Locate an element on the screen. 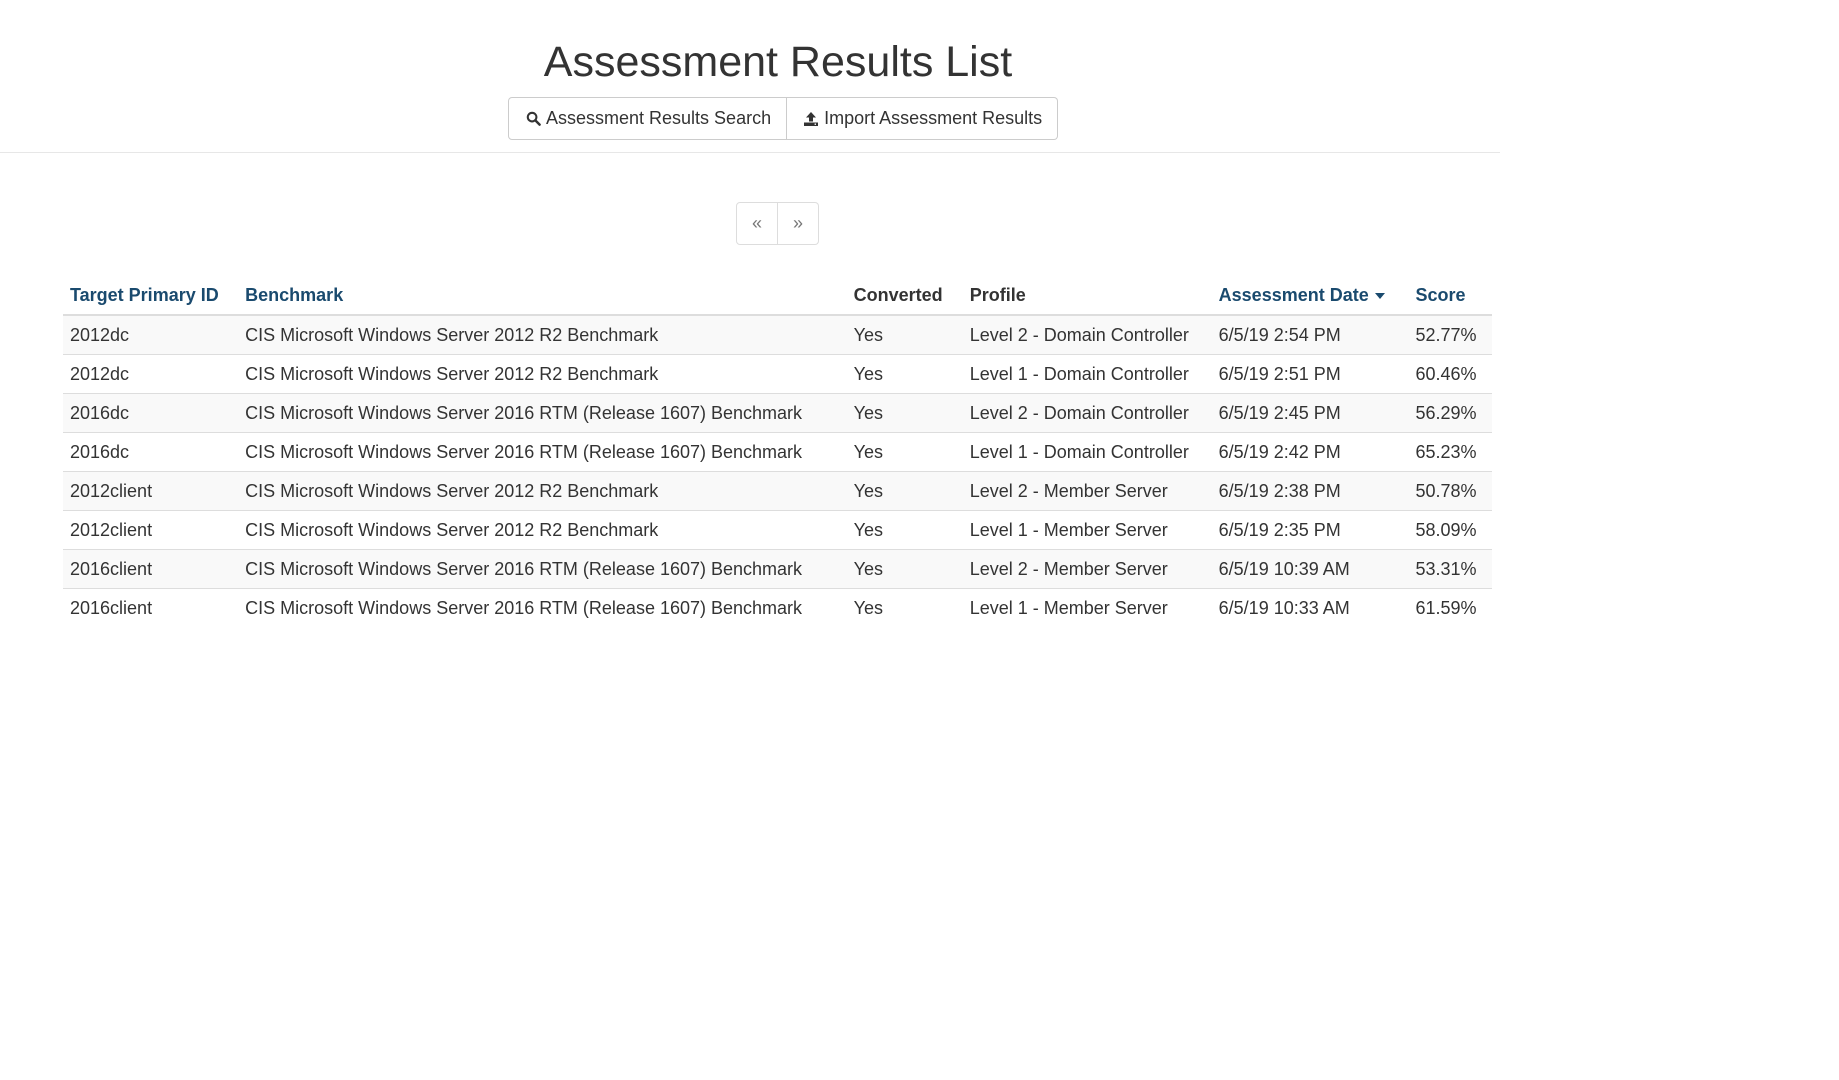 The height and width of the screenshot is (1080, 1839). cell-assessment-date: 6/5/19 2:35 PM is located at coordinates (1310, 530).